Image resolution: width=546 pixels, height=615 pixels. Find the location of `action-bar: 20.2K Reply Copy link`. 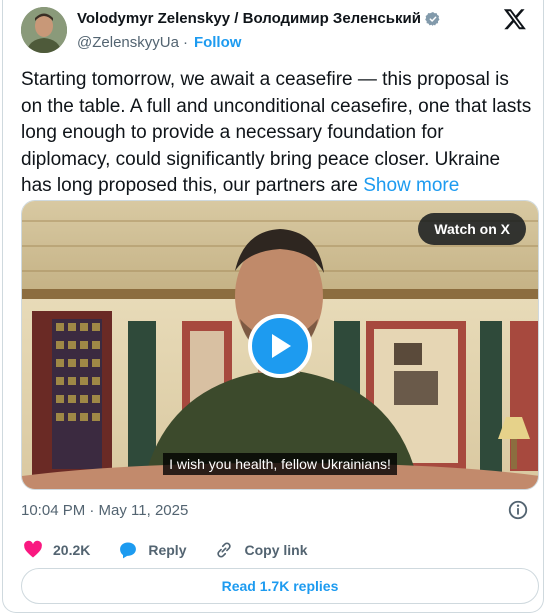

action-bar: 20.2K Reply Copy link is located at coordinates (179, 550).